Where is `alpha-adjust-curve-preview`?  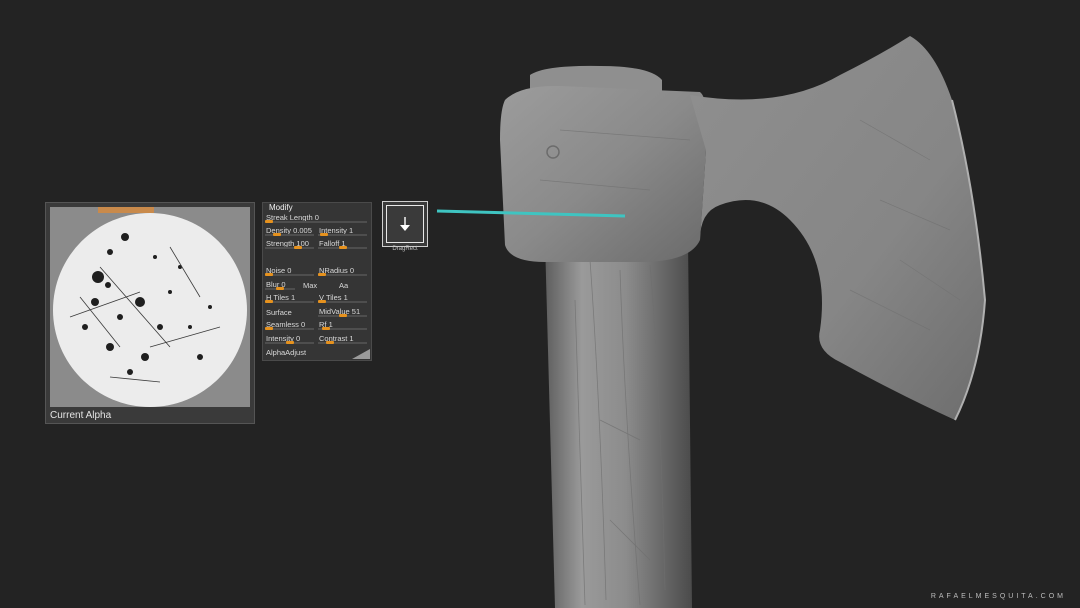
alpha-adjust-curve-preview is located at coordinates (361, 354).